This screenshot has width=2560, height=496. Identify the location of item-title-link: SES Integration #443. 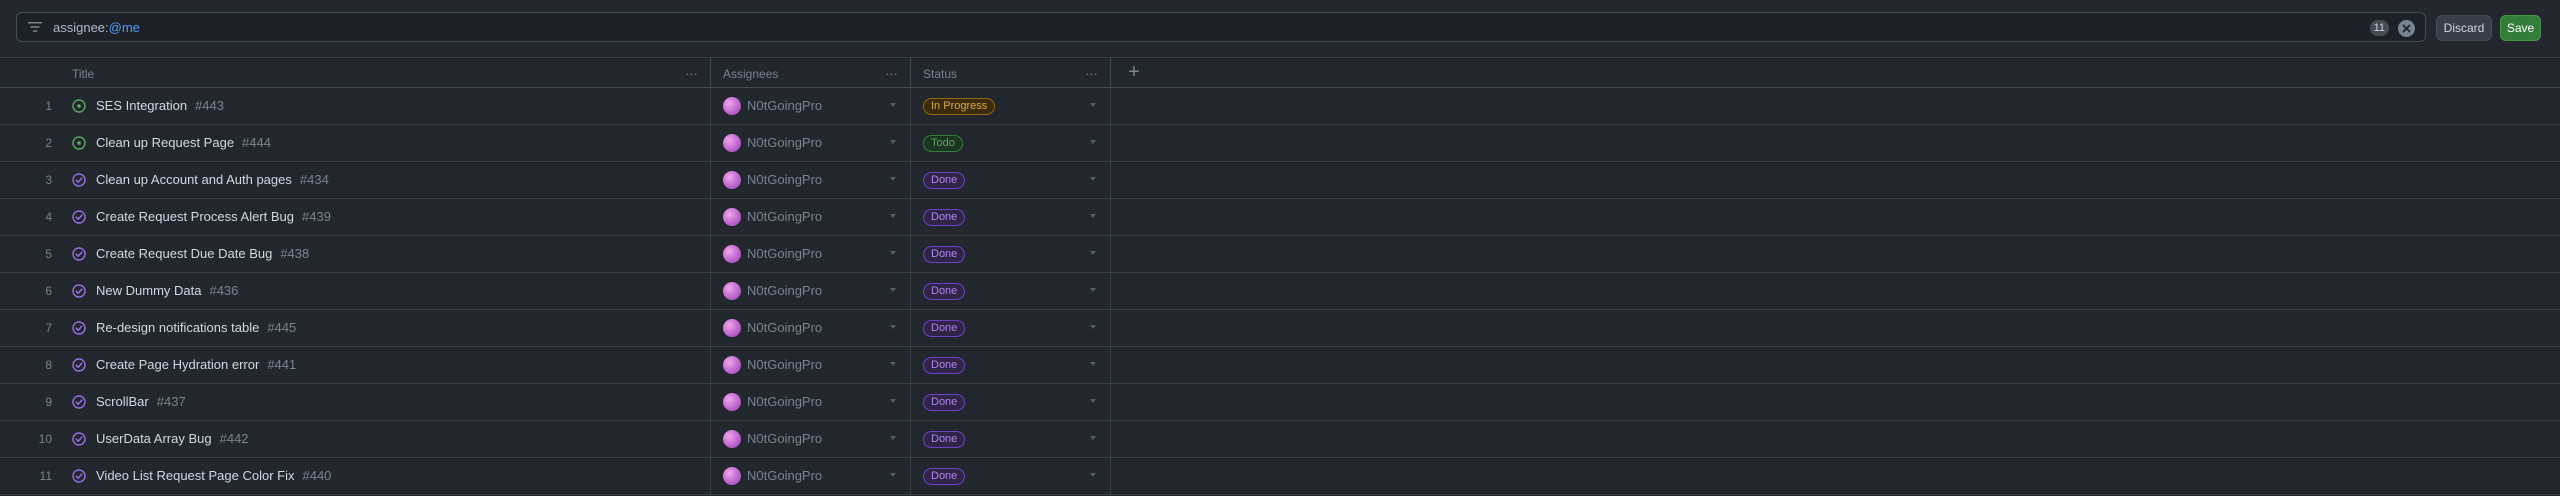
(160, 105).